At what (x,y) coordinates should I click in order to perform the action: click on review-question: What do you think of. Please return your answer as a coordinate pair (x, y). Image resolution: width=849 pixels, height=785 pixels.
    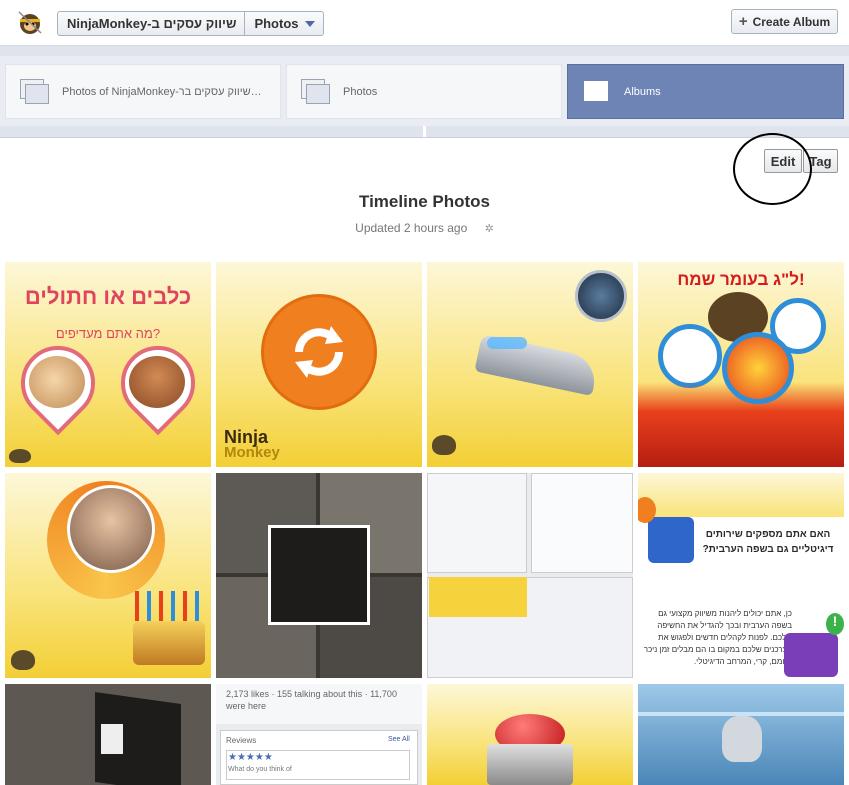
    Looking at the image, I should click on (260, 769).